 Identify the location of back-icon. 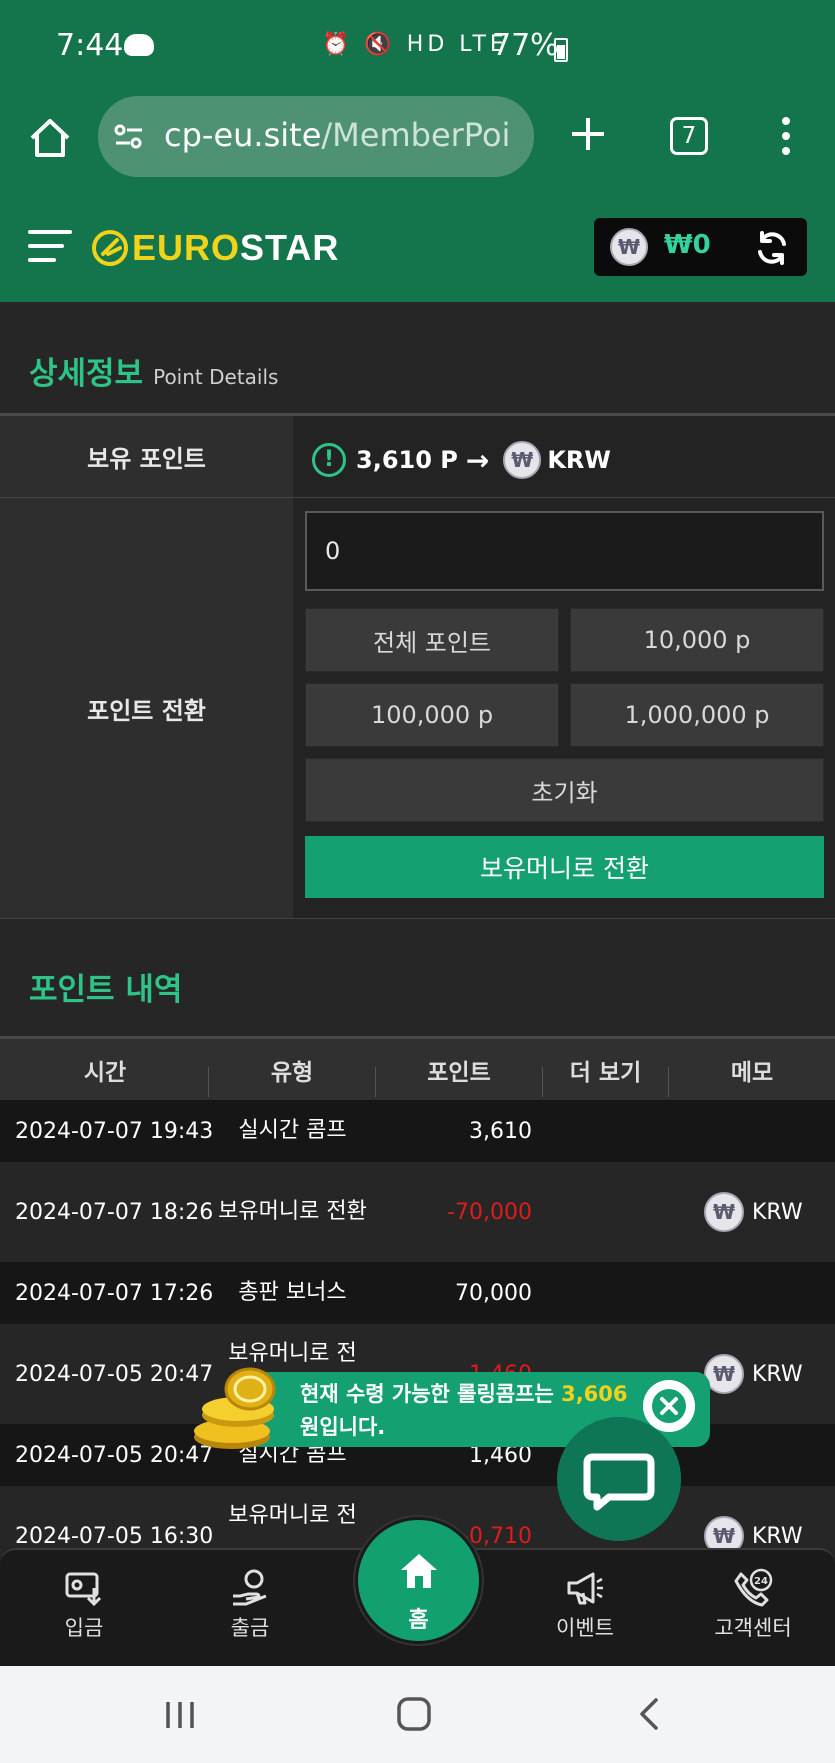
(649, 1714).